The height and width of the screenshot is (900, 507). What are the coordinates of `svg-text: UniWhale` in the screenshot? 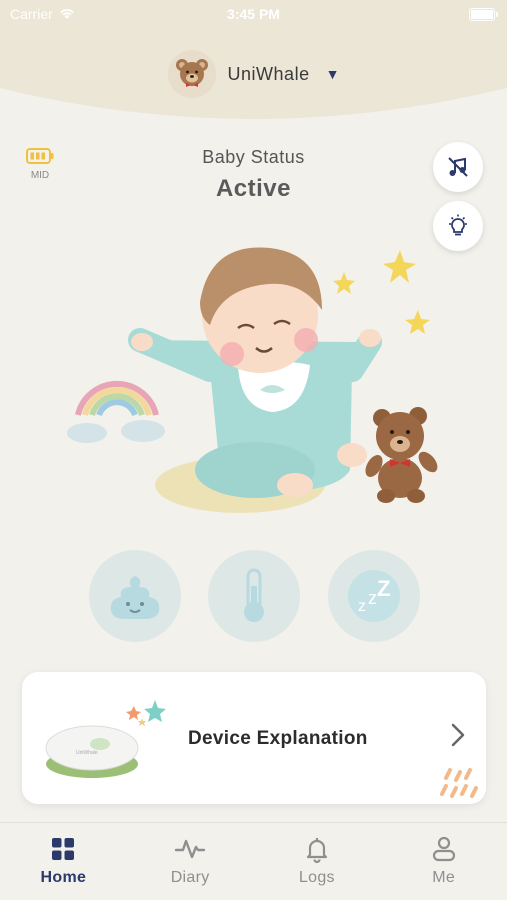 It's located at (87, 753).